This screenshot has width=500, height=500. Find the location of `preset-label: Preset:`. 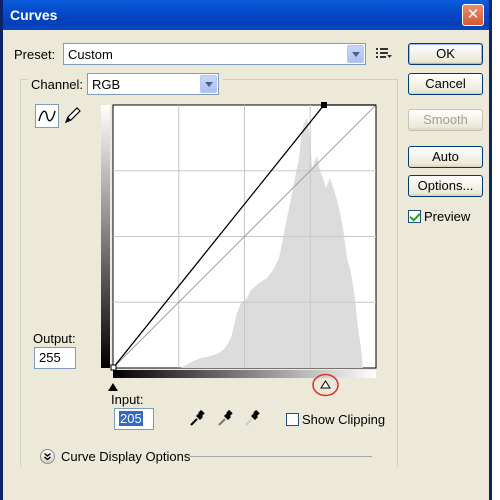

preset-label: Preset: is located at coordinates (35, 54).